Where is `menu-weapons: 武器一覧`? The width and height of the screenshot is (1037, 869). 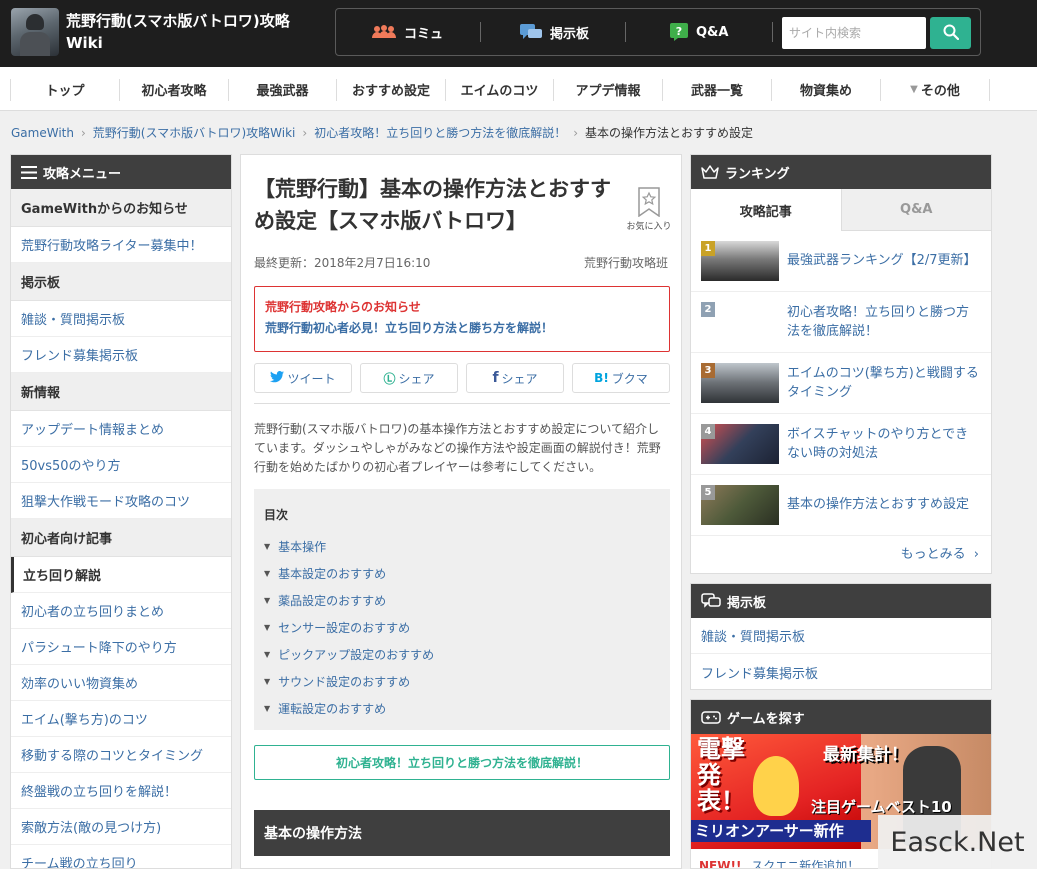 menu-weapons: 武器一覧 is located at coordinates (717, 89).